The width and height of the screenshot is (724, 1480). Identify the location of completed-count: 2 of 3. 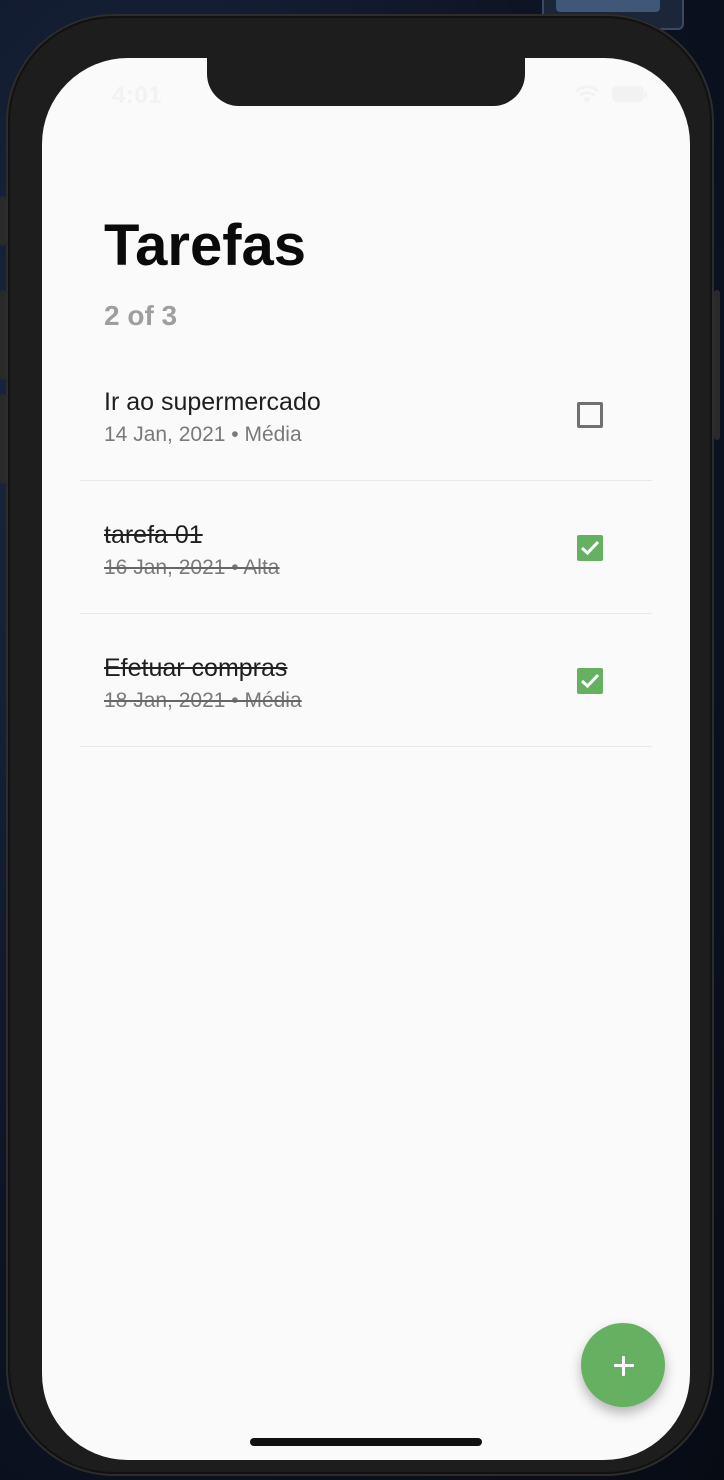
(141, 315).